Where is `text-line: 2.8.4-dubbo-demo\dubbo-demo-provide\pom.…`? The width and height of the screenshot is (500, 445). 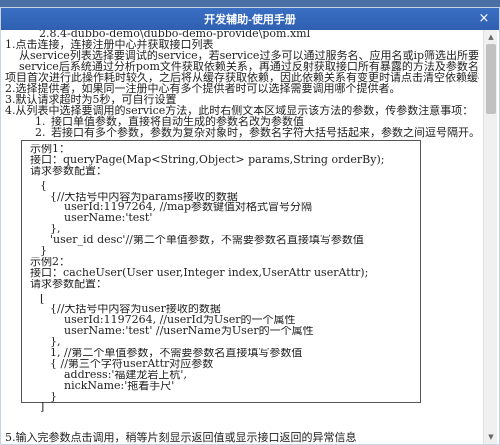
text-line: 2.8.4-dubbo-demo\dubbo-demo-provide\pom.… is located at coordinates (175, 34).